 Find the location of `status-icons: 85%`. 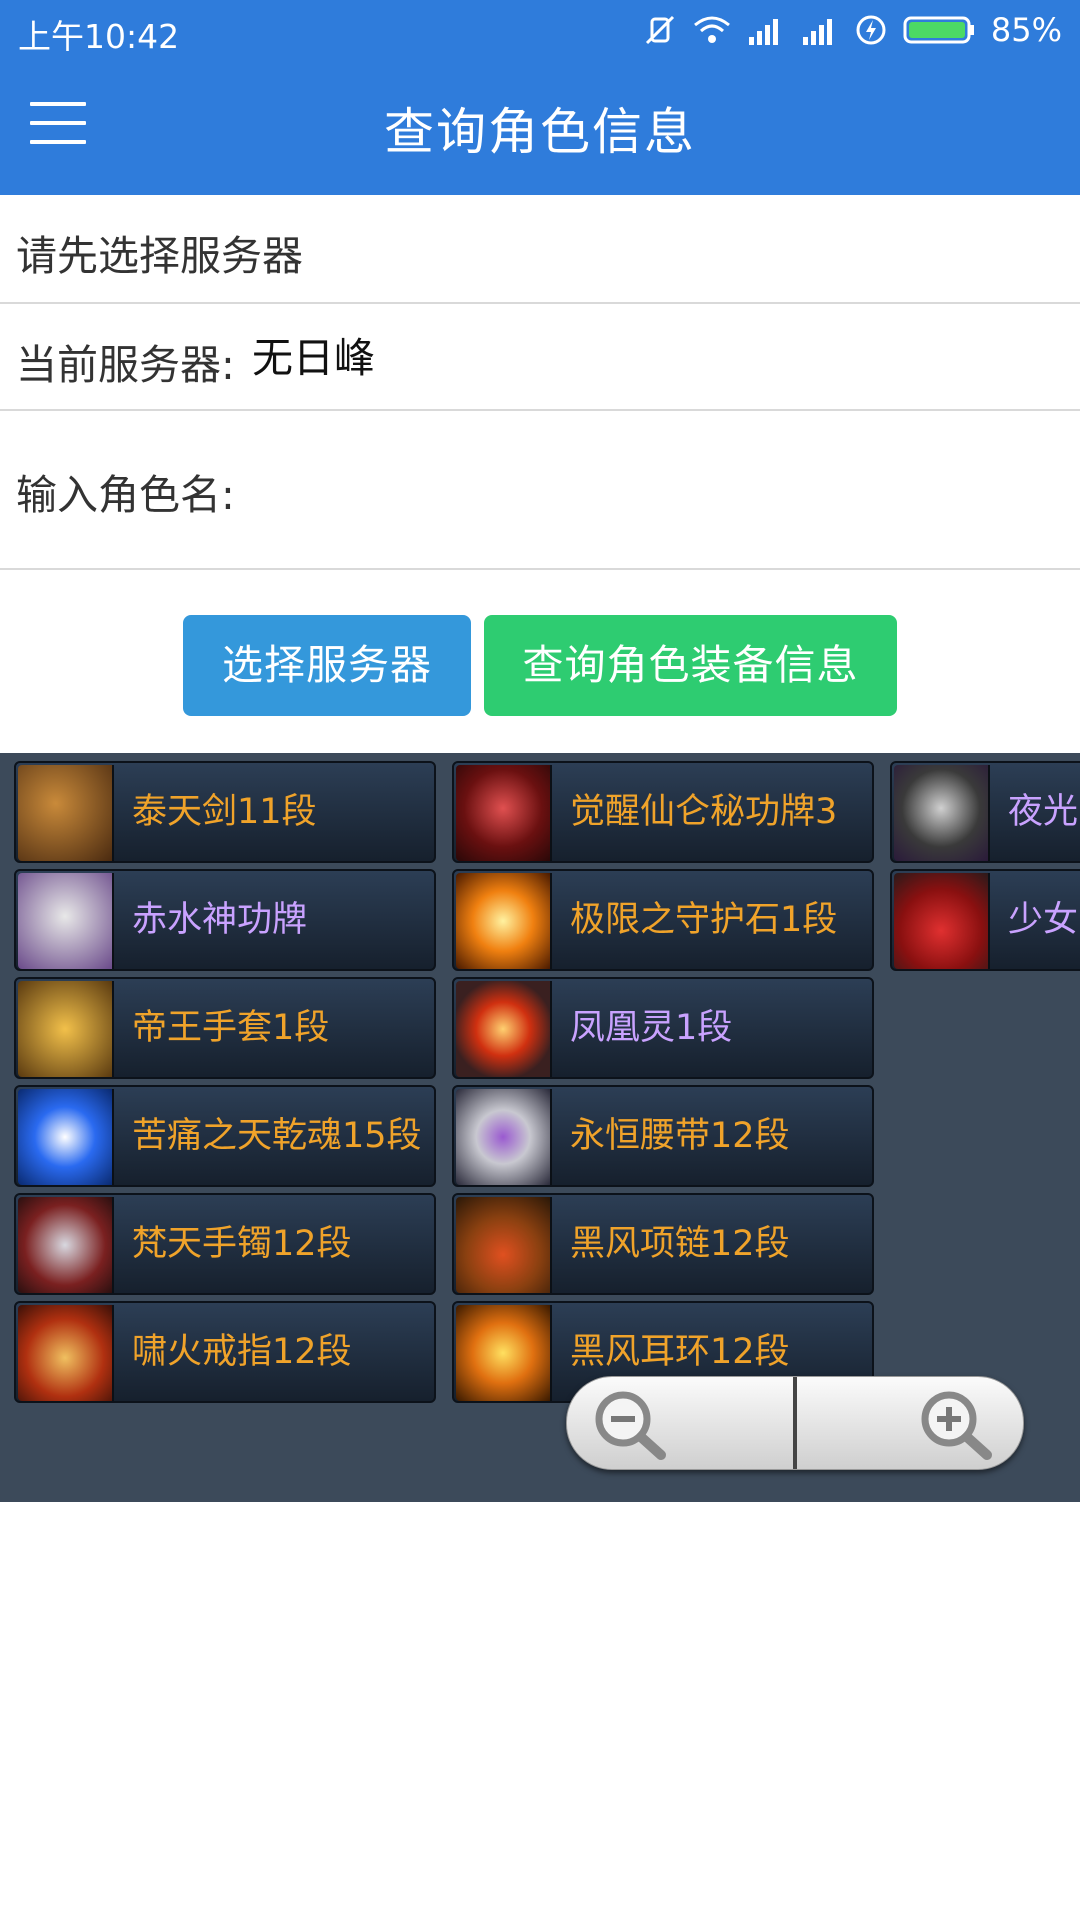

status-icons: 85% is located at coordinates (852, 30).